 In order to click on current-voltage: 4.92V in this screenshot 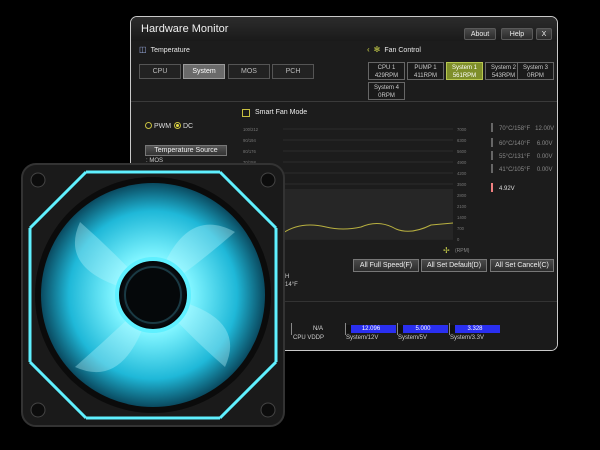, I will do `click(503, 187)`.